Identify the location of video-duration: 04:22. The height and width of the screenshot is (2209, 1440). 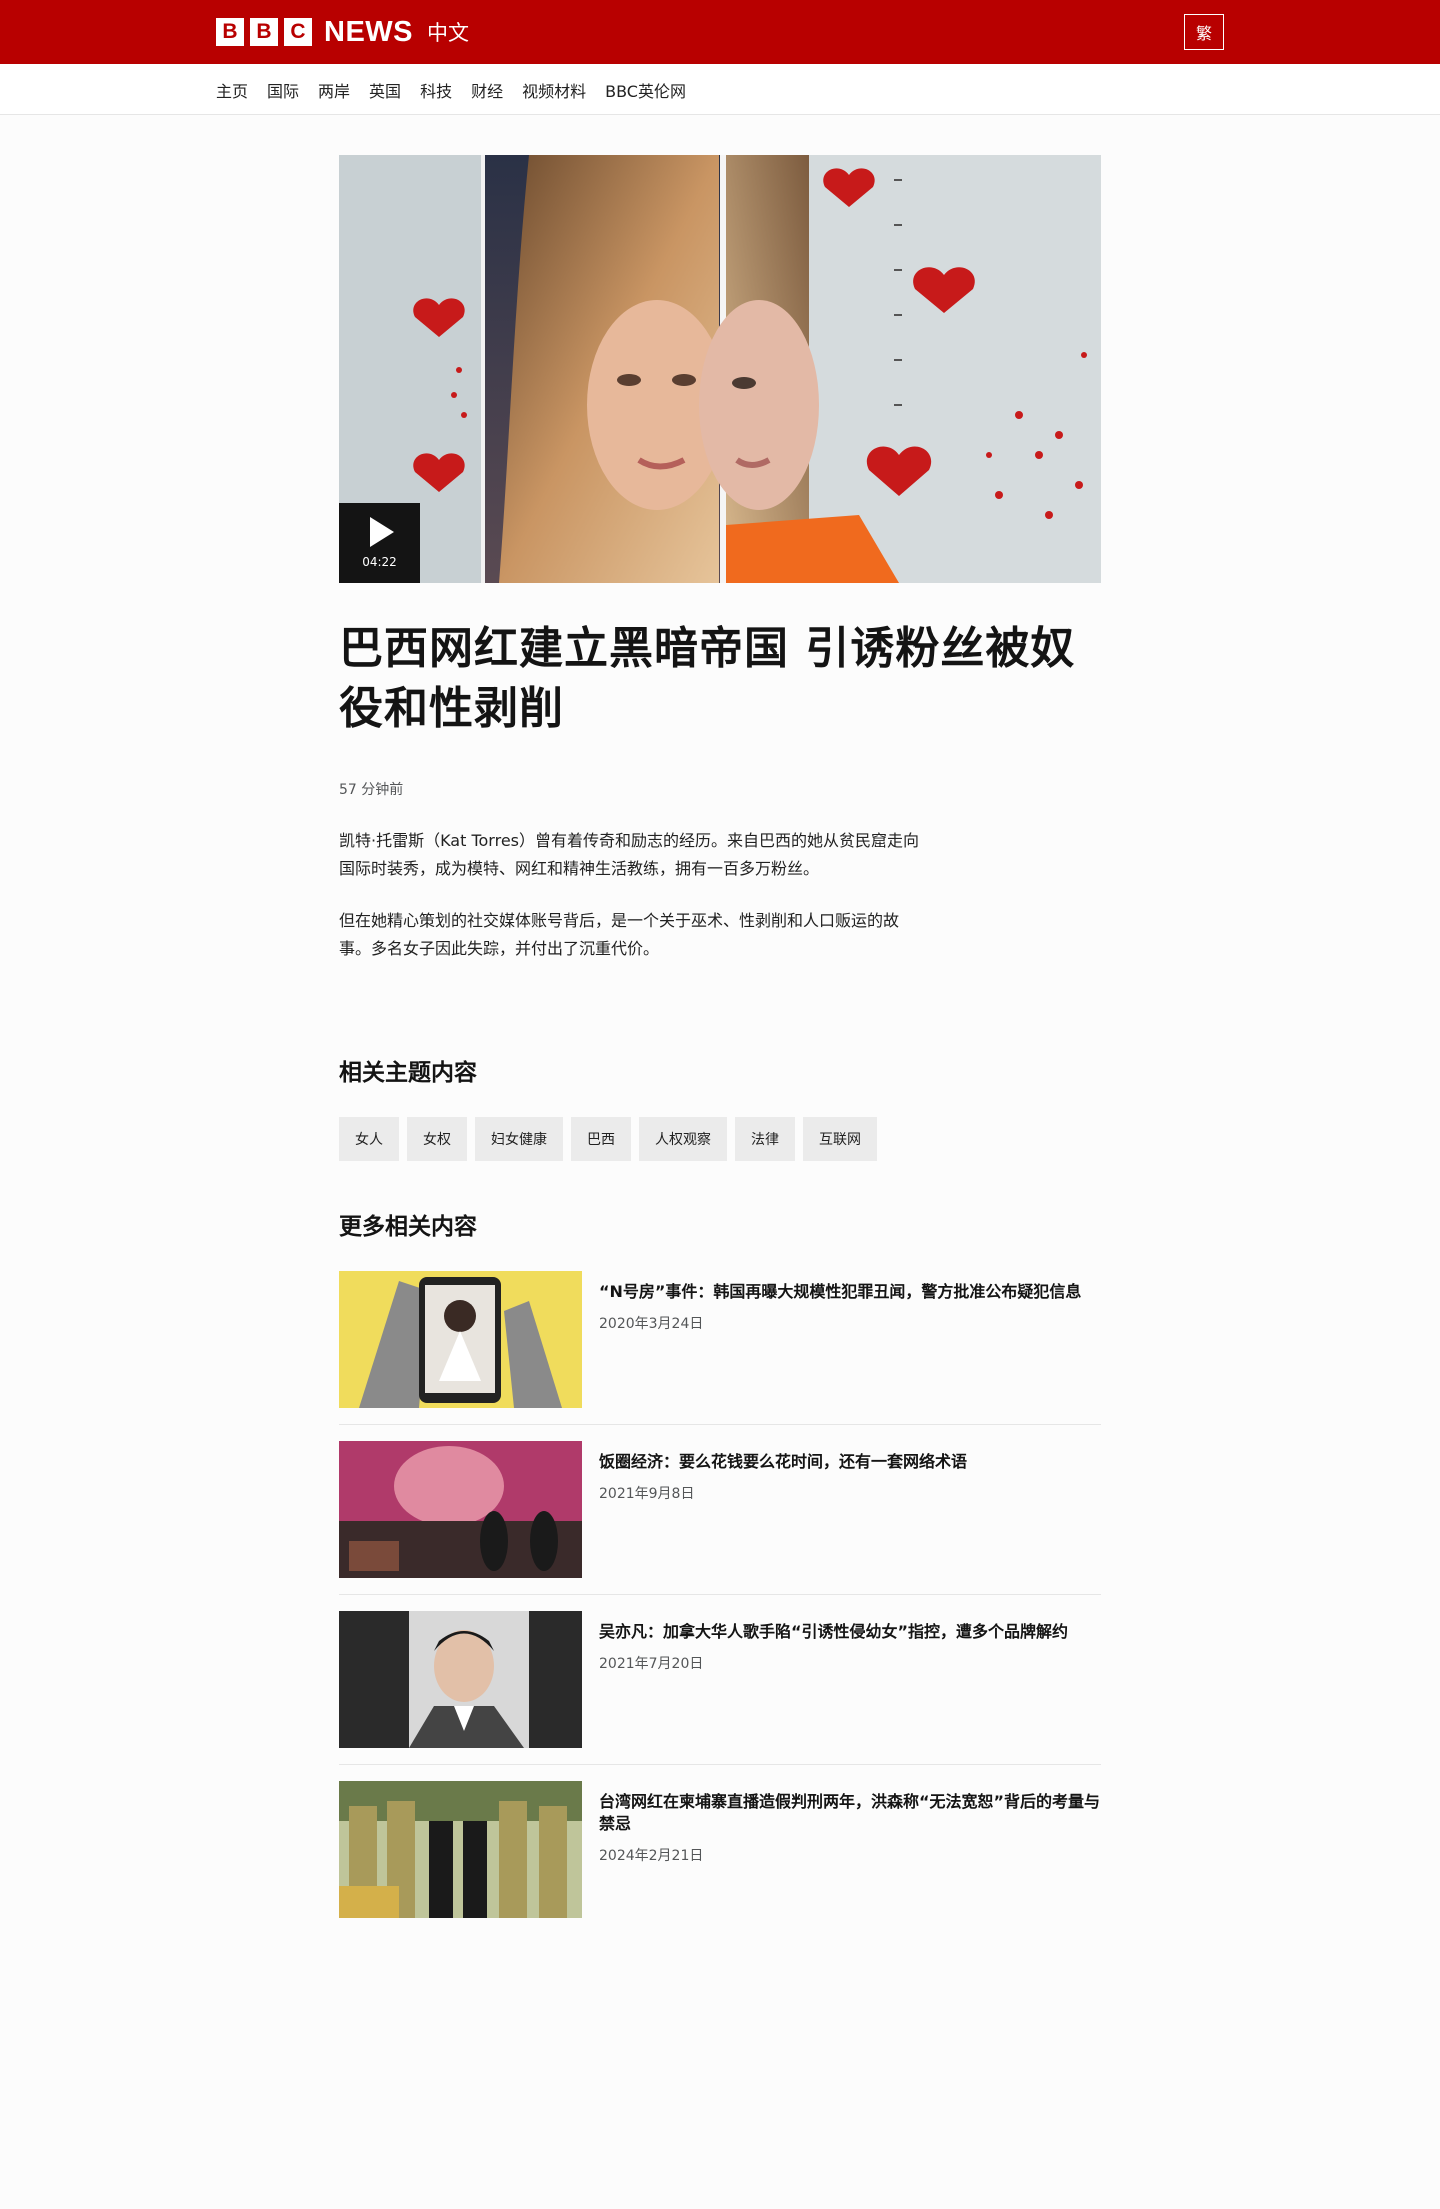
(379, 562).